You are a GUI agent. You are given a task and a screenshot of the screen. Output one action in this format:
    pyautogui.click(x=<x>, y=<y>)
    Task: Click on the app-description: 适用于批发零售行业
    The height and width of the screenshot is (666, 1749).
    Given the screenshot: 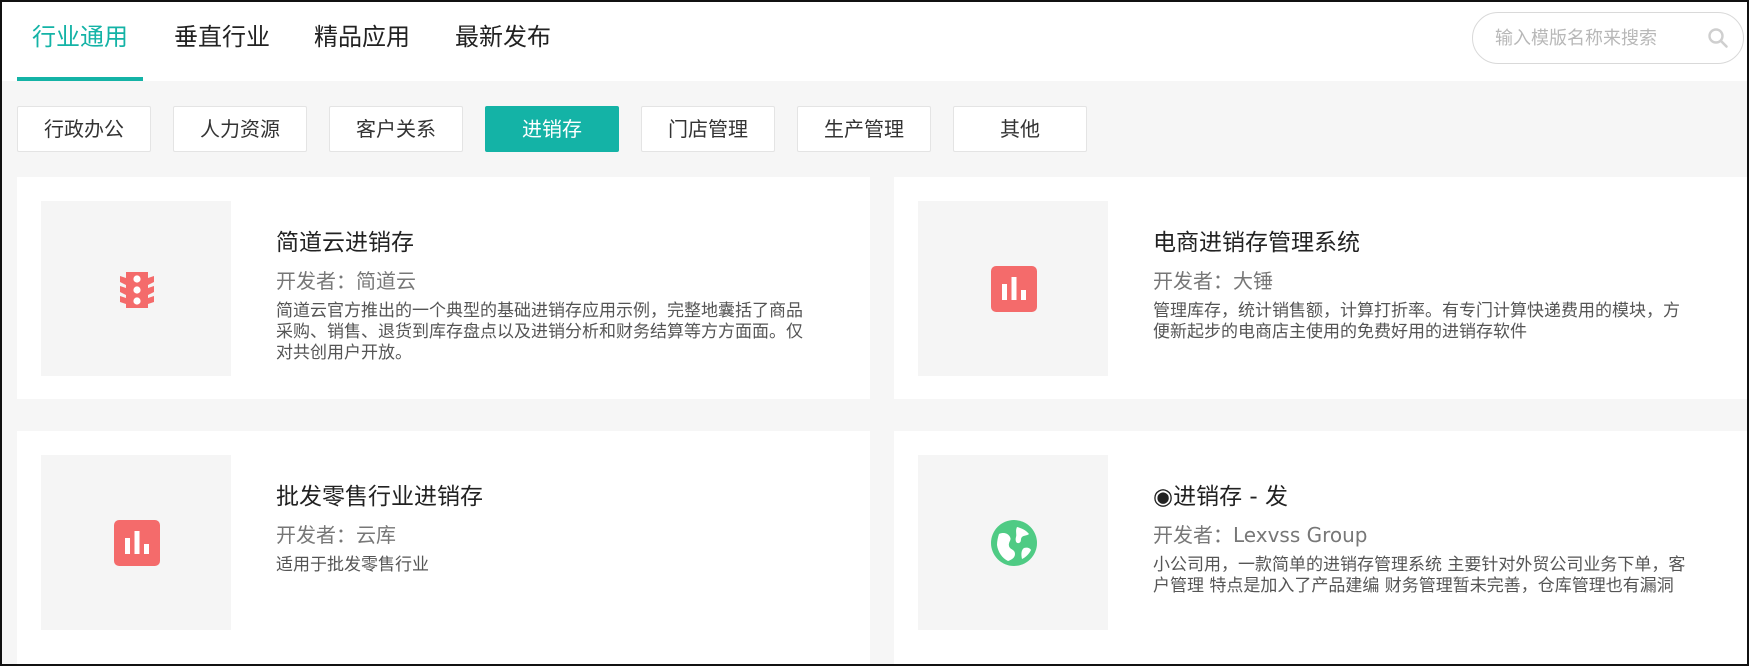 What is the action you would take?
    pyautogui.click(x=352, y=565)
    